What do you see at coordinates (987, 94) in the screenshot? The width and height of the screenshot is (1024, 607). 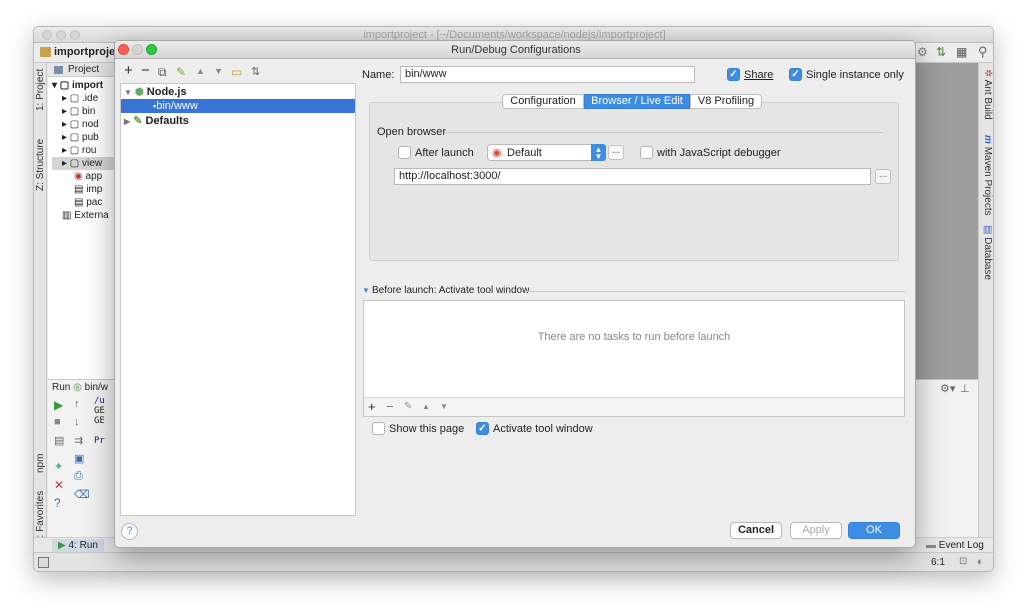 I see `tool-ant-build: ✲ Ant Build` at bounding box center [987, 94].